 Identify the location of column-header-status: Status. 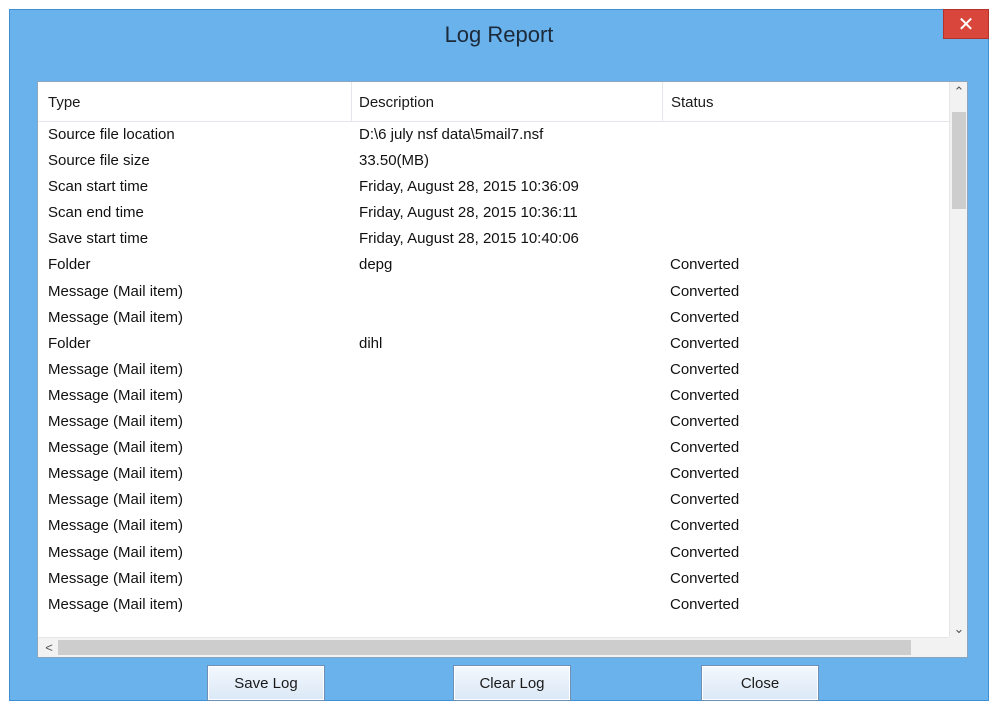
(692, 102).